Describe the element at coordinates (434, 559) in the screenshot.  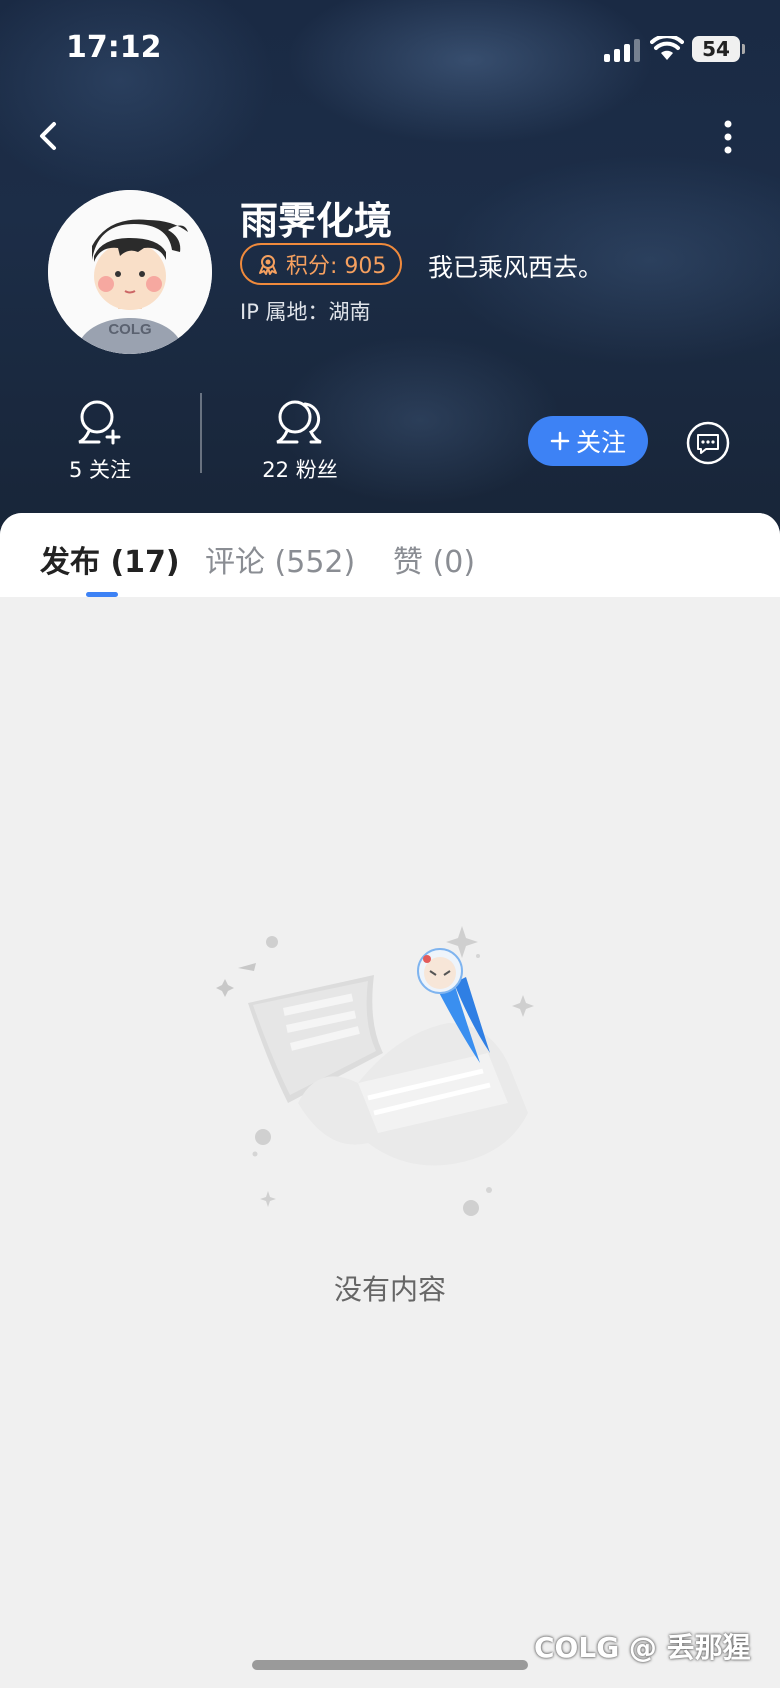
I see `tab-likes: 赞 (0)` at that location.